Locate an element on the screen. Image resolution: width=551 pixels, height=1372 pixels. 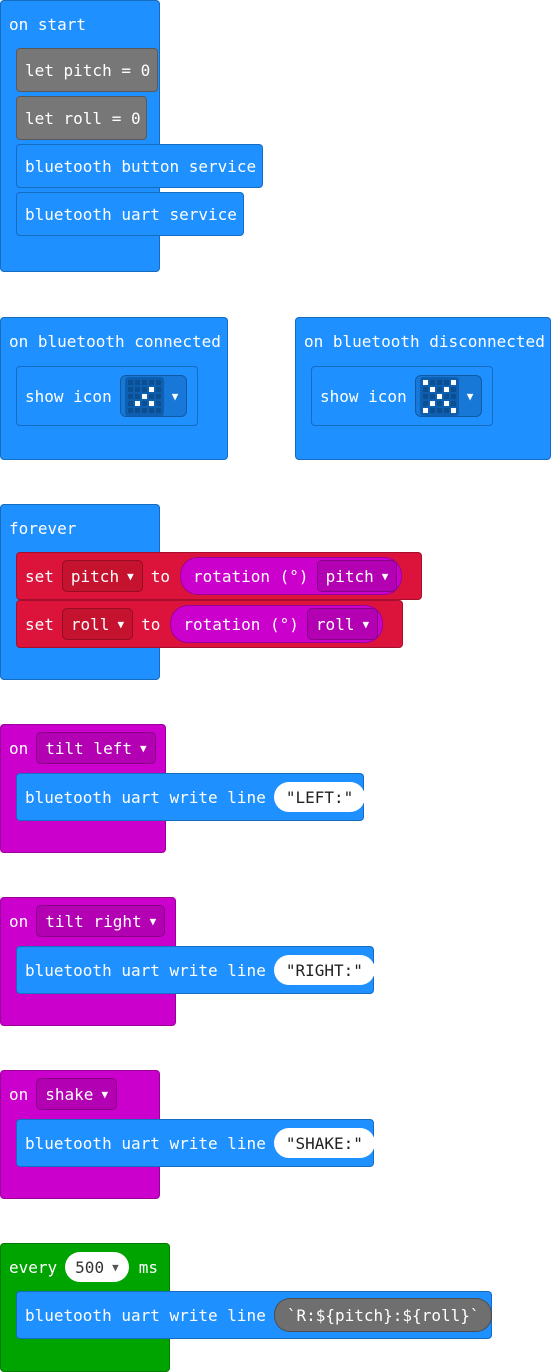
on-shake-header: on shake ▼ is located at coordinates (63, 1094).